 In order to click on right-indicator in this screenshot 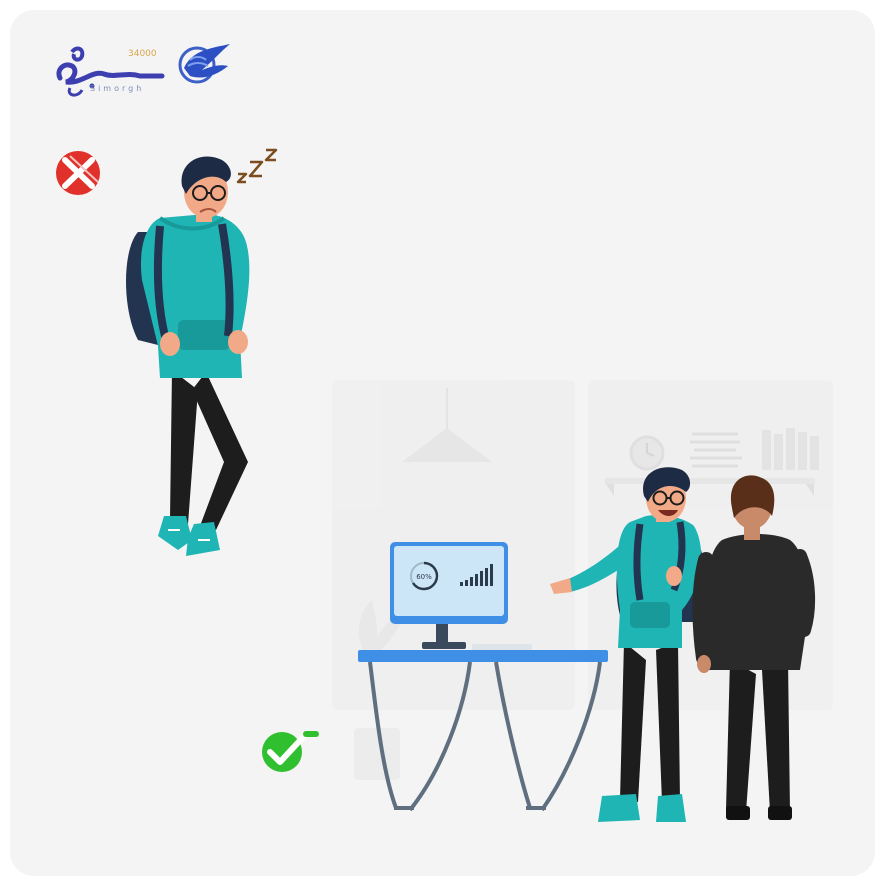, I will do `click(290, 751)`.